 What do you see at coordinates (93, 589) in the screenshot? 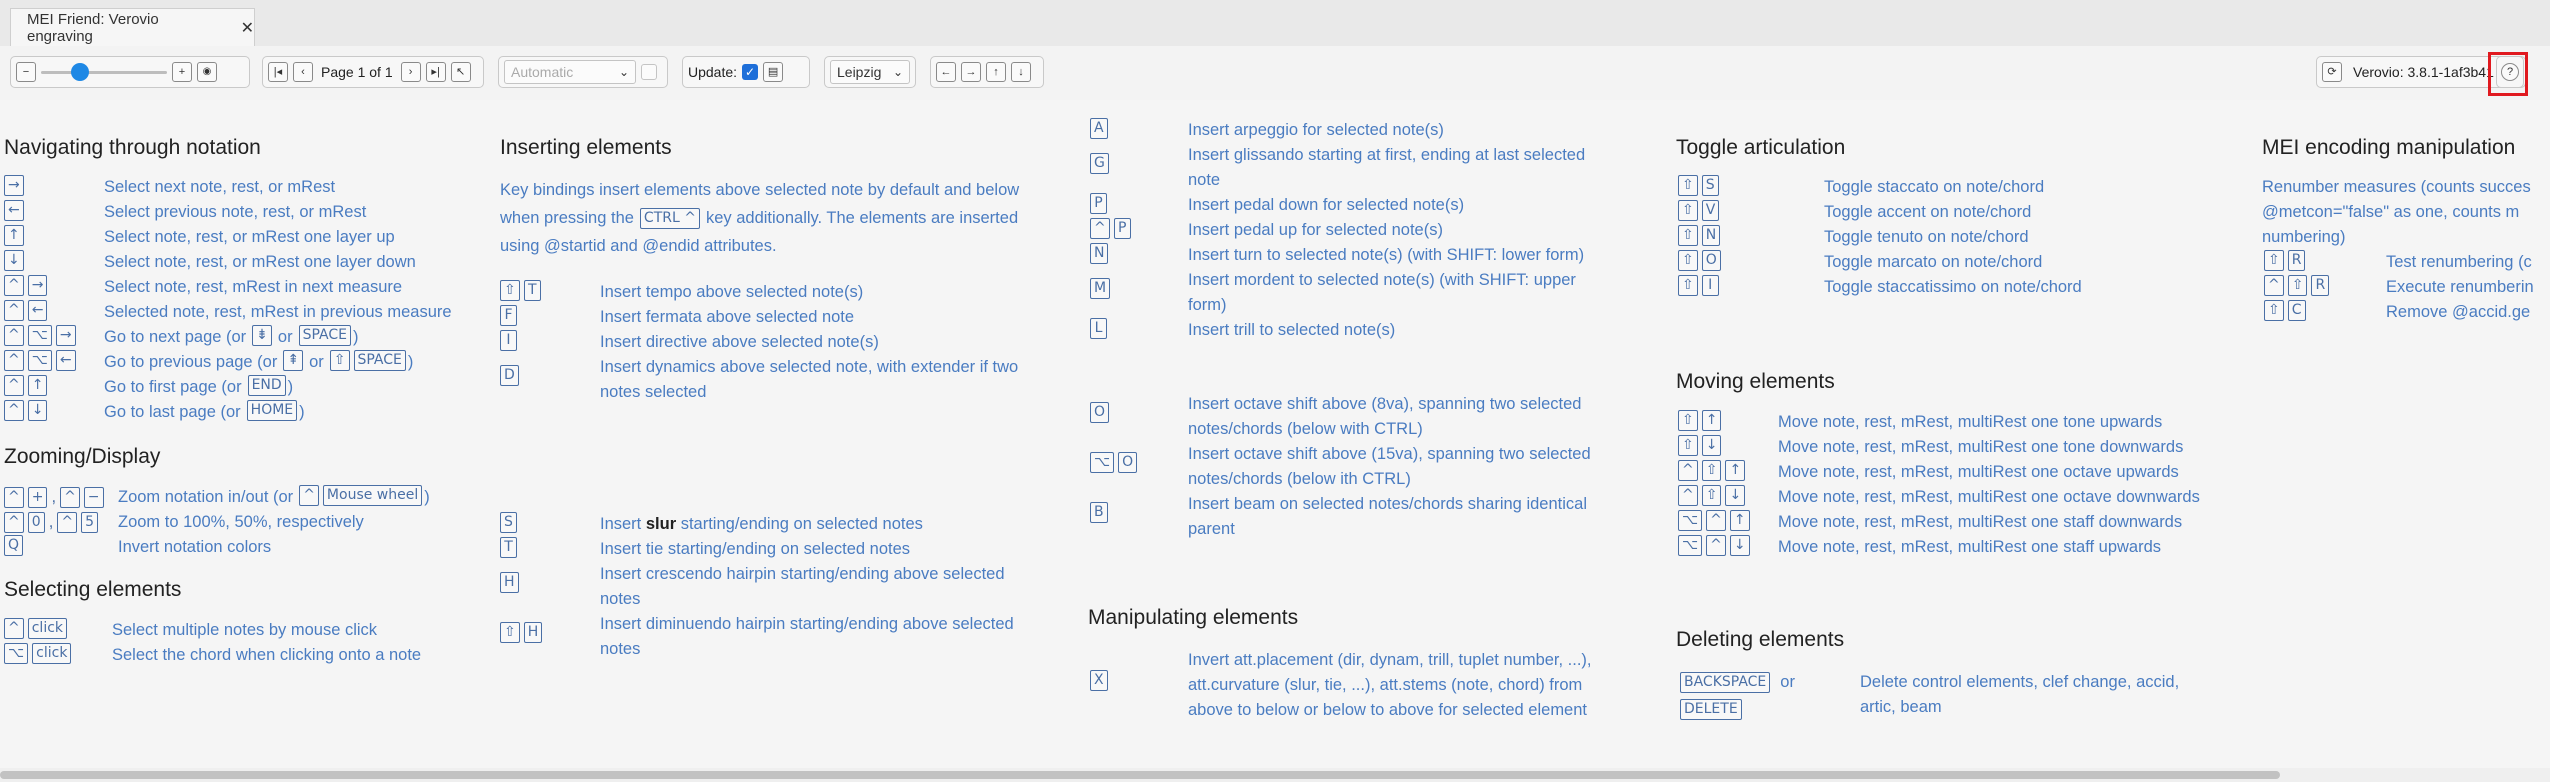
I see `heading-selecting: Selecting elements` at bounding box center [93, 589].